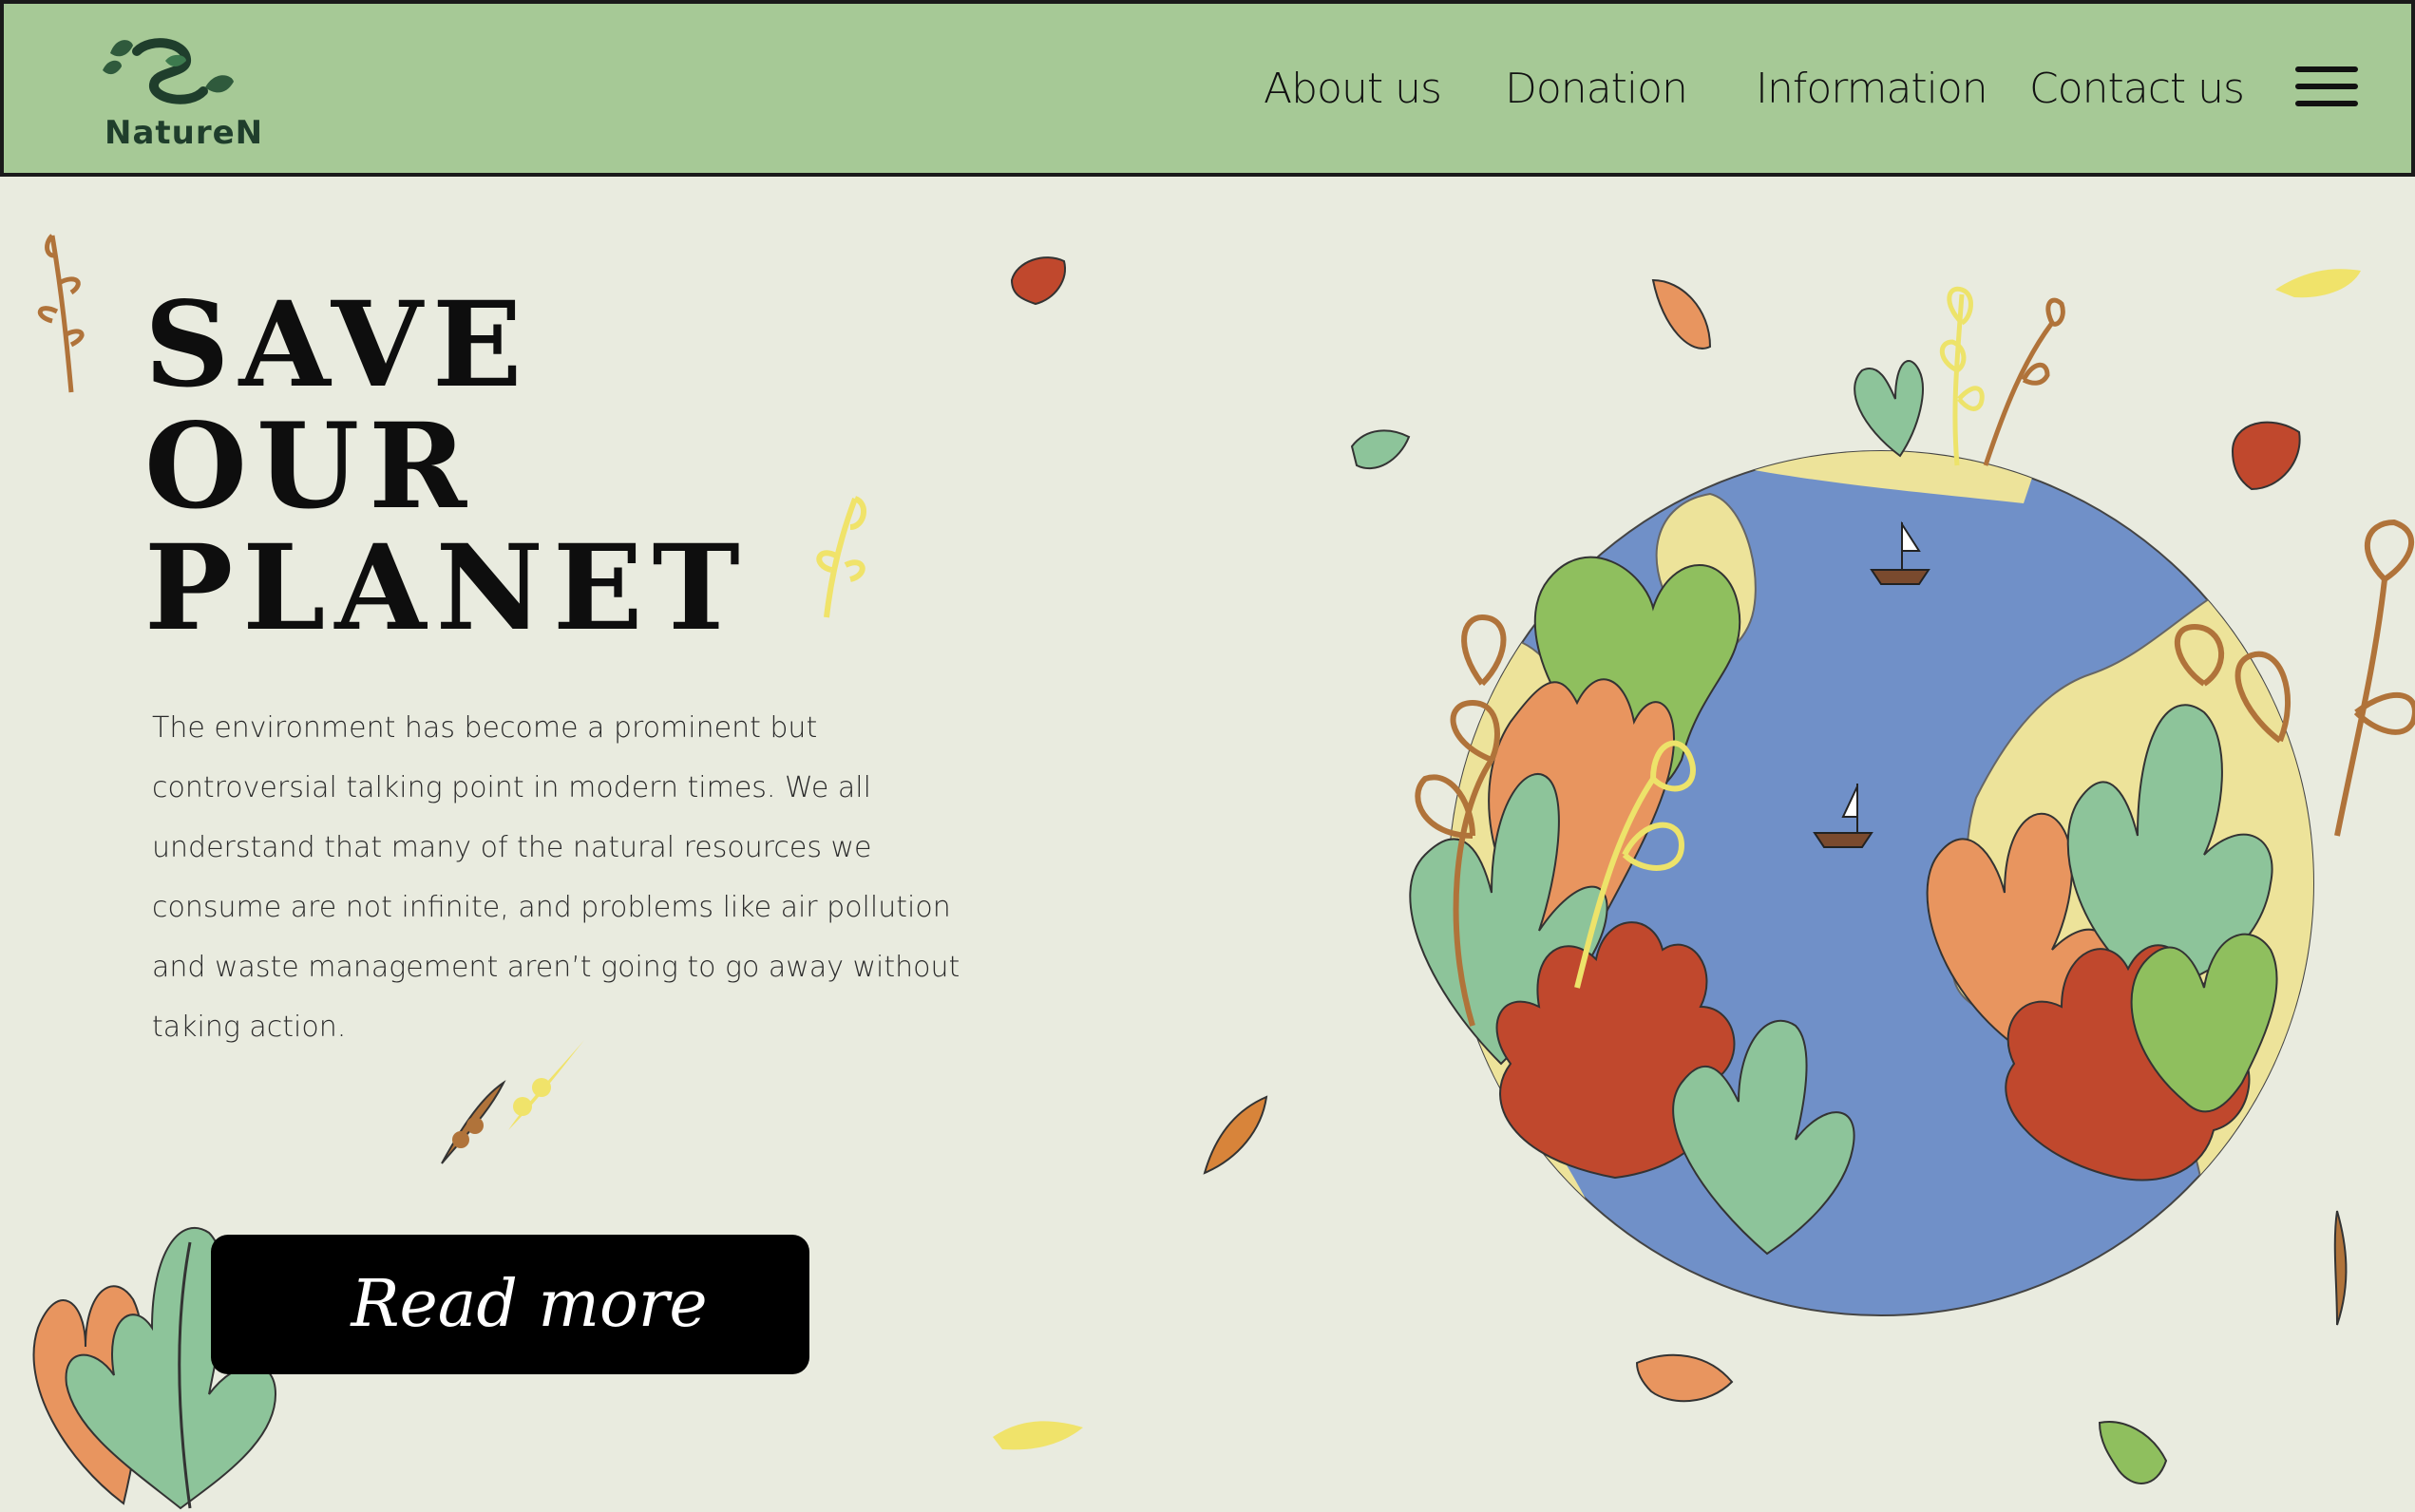  I want to click on hero-title-line: OUR, so click(310, 467).